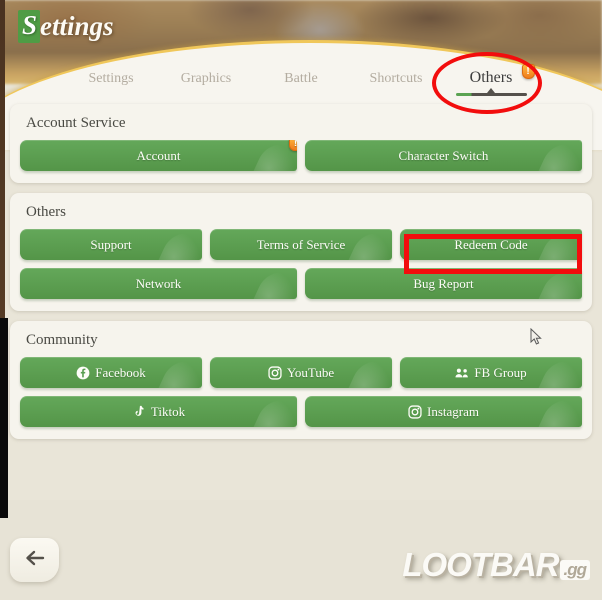  I want to click on button-facebook: Facebook, so click(111, 372).